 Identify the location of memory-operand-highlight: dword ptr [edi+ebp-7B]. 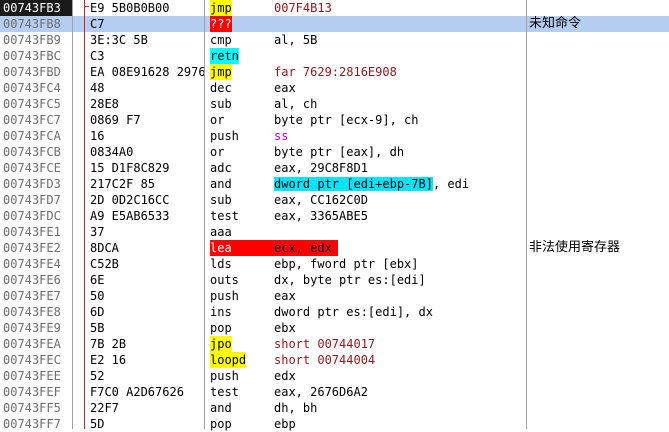
(353, 184).